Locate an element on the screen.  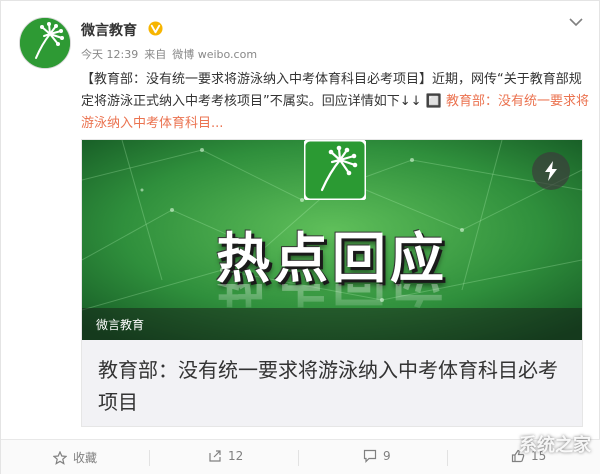
post-meta: 今天 12:39 来自 微博 weibo.com is located at coordinates (172, 54).